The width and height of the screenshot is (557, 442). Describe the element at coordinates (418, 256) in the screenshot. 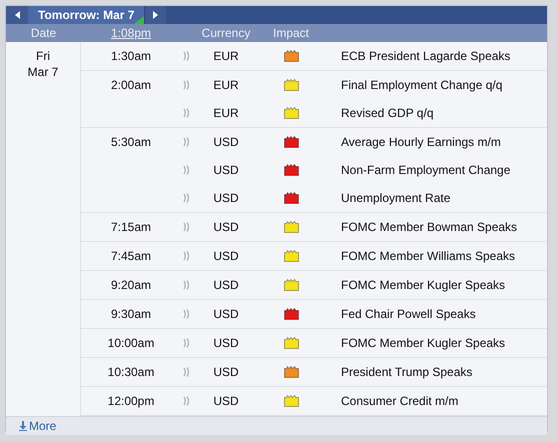

I see `event-title: FOMC Member Williams Speaks` at that location.